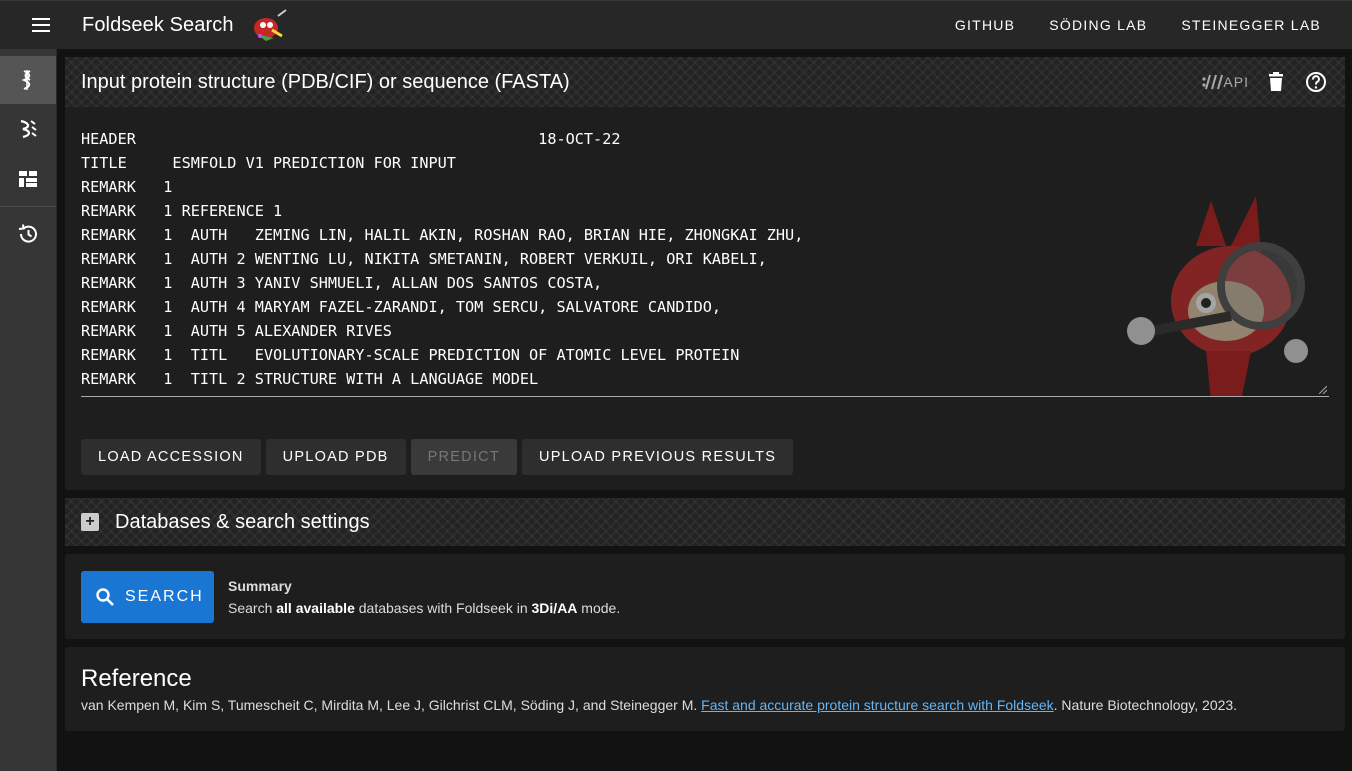 The image size is (1352, 771). What do you see at coordinates (1323, 390) in the screenshot?
I see `resize-handle-icon` at bounding box center [1323, 390].